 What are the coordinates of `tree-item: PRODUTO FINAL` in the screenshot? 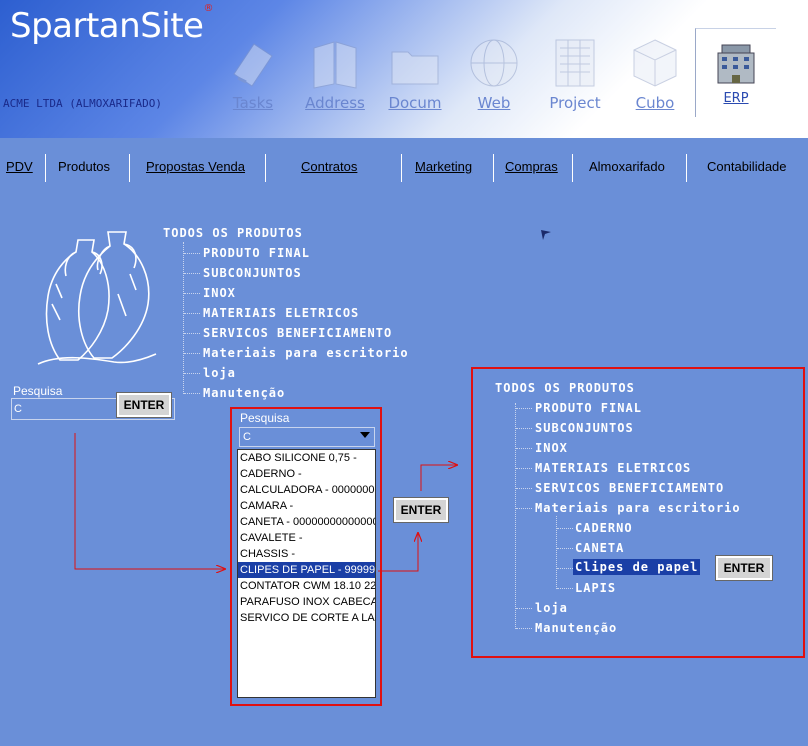 It's located at (588, 408).